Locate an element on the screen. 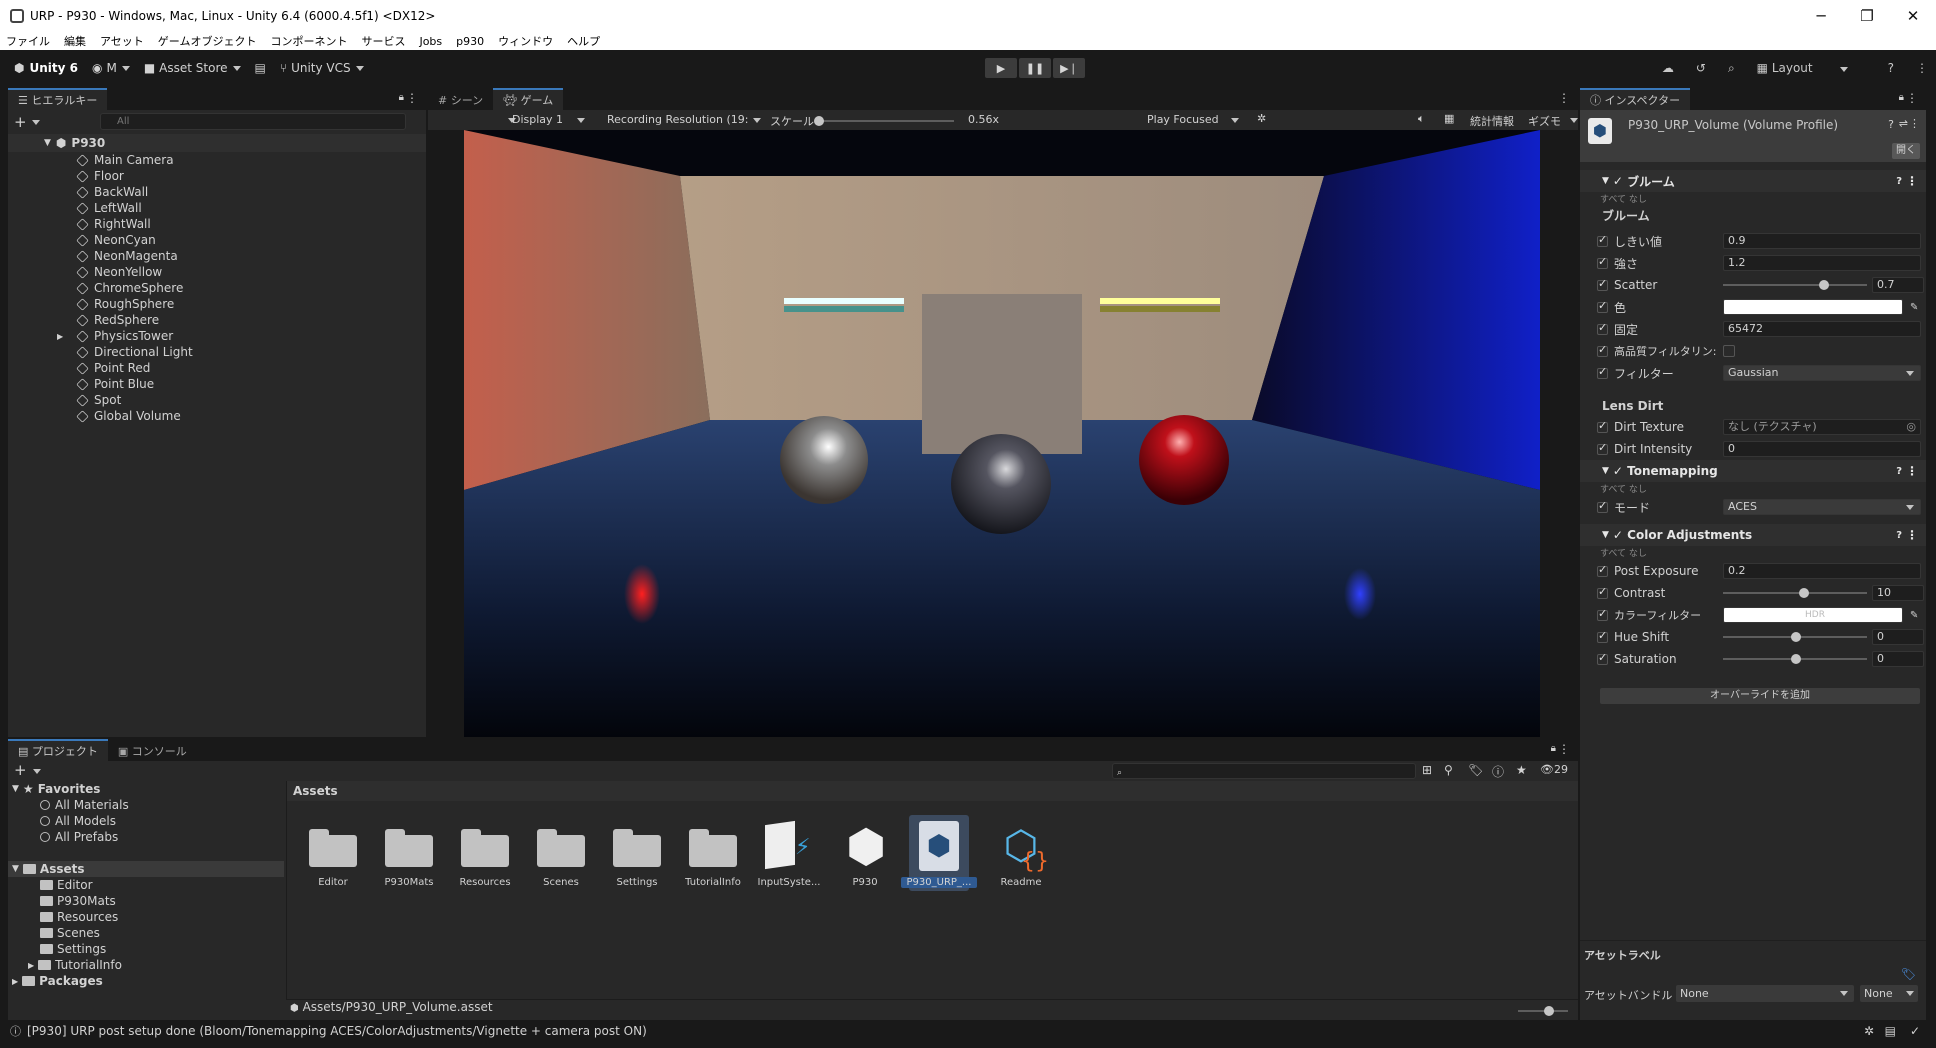  pause-button: ❚❚ is located at coordinates (1035, 68).